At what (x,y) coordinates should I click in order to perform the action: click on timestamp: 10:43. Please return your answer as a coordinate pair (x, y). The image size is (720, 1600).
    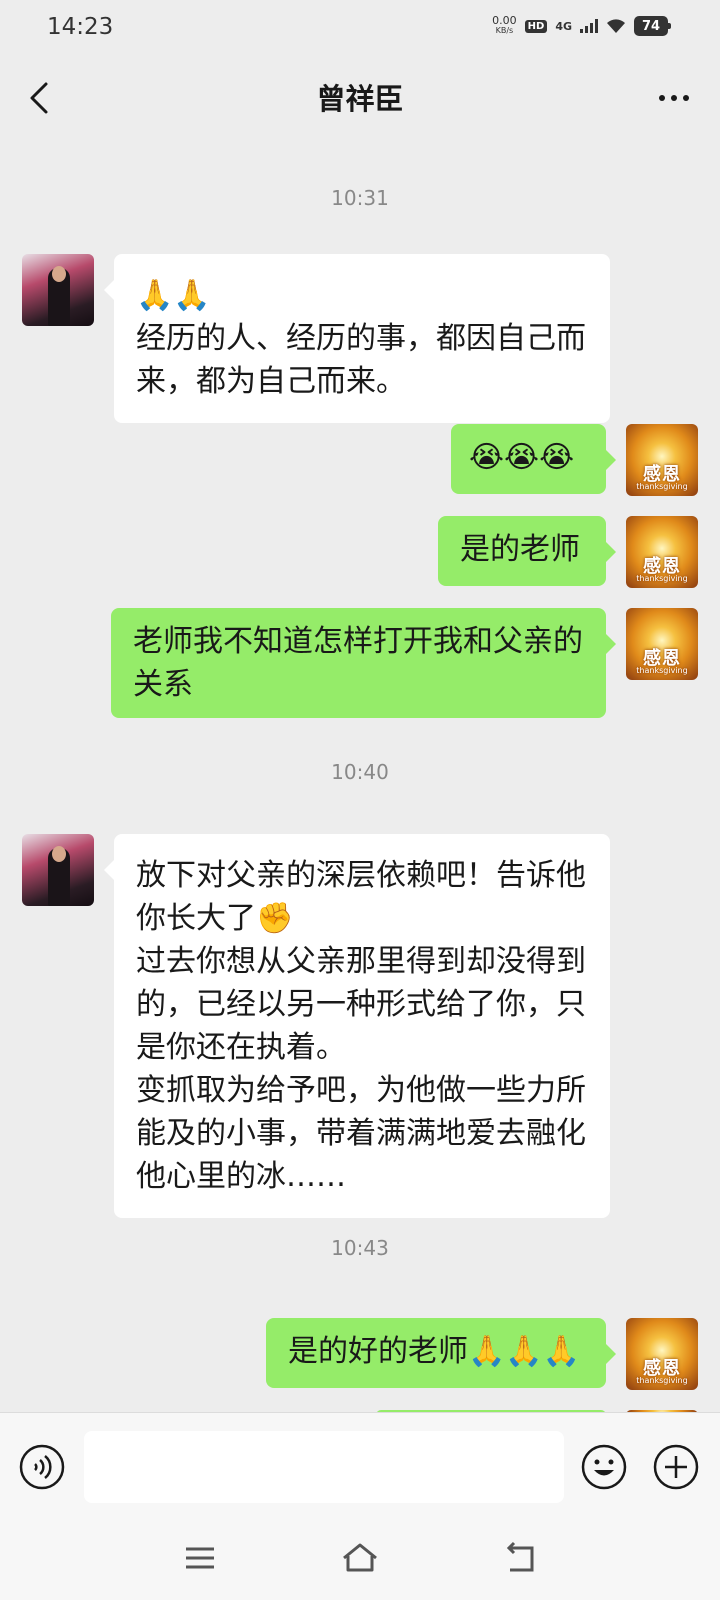
    Looking at the image, I should click on (360, 1248).